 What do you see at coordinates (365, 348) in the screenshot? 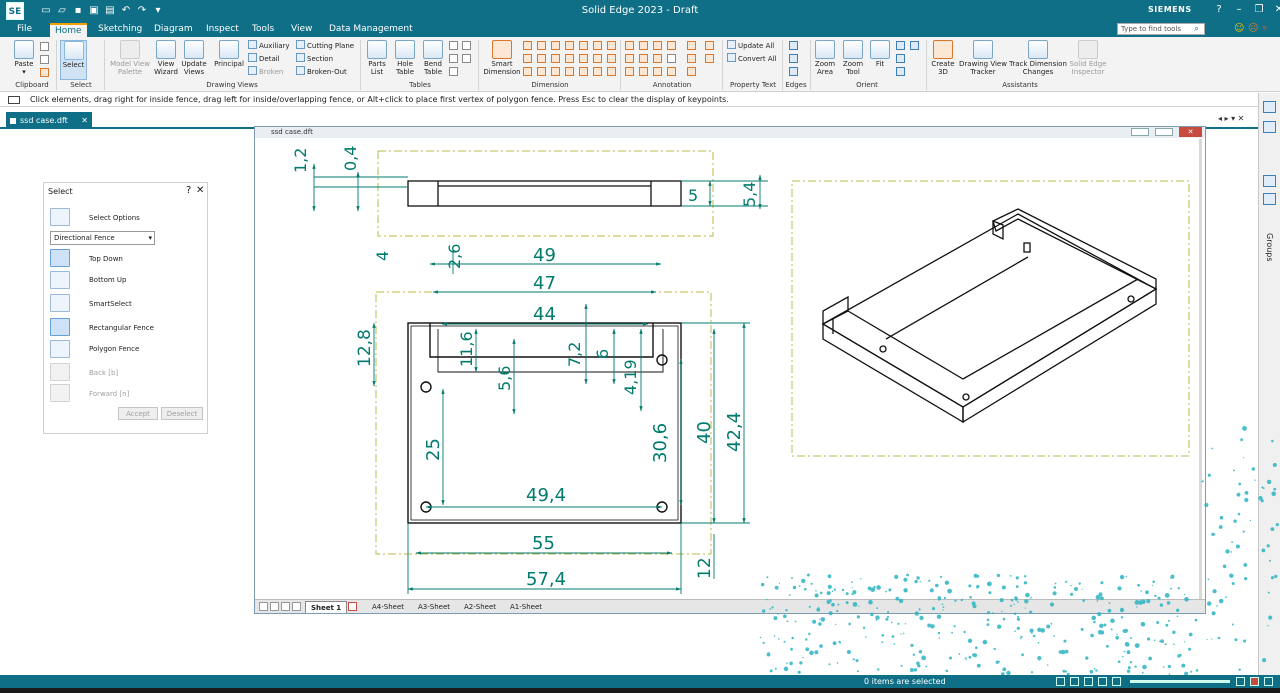
I see `dimension-value: 12,8` at bounding box center [365, 348].